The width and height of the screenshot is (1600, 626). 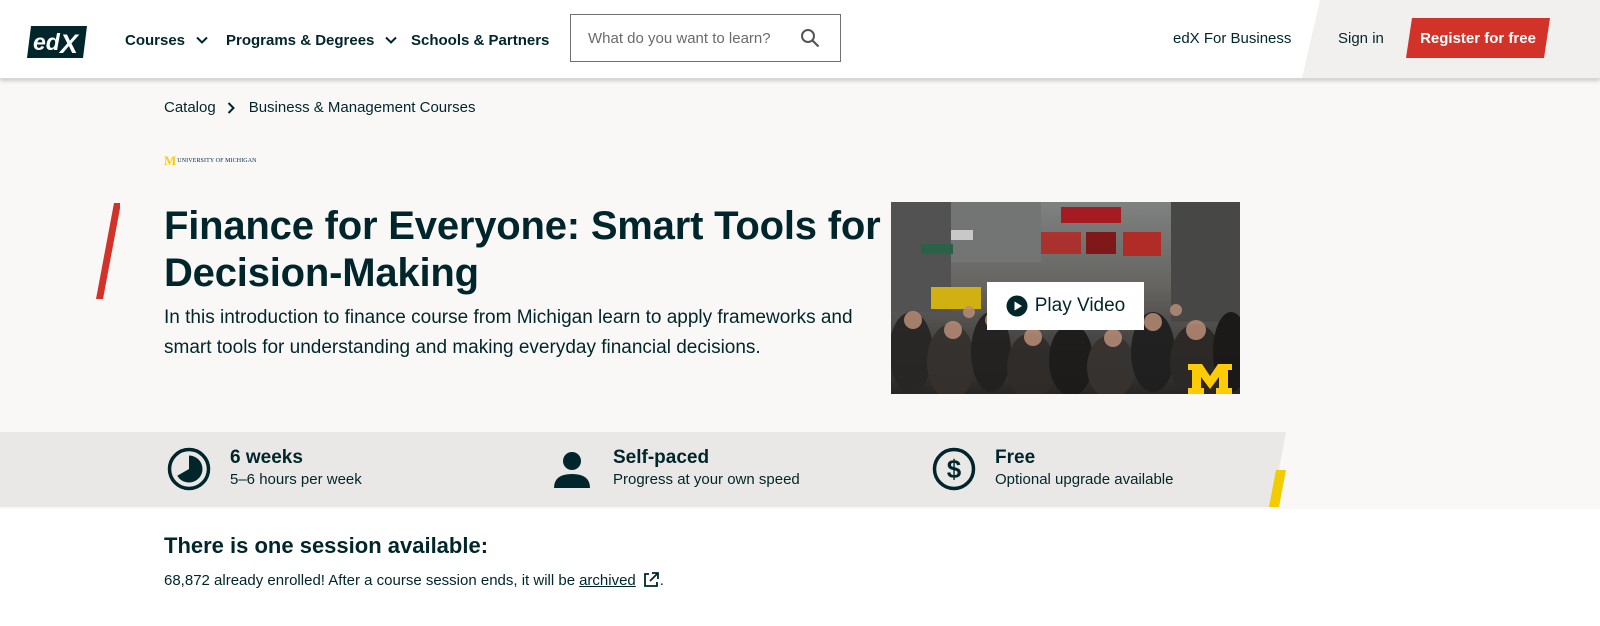 I want to click on session-heading: There is one session available:, so click(x=326, y=545).